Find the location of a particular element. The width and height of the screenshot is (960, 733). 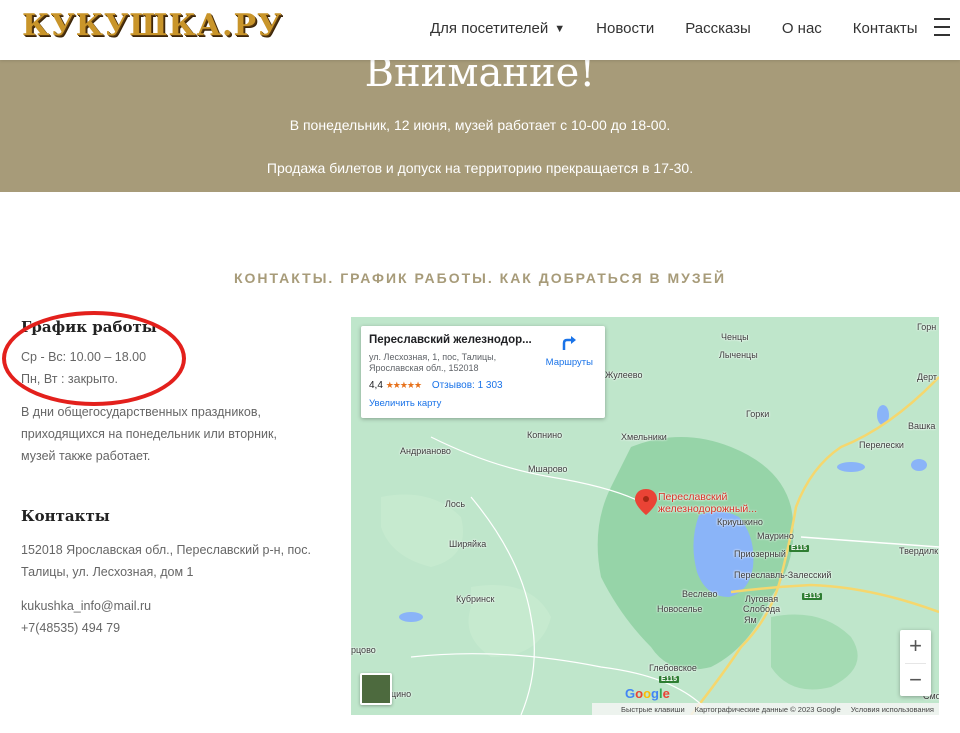

keyboard-shortcuts-link: Быстрые клавиши is located at coordinates (653, 709).